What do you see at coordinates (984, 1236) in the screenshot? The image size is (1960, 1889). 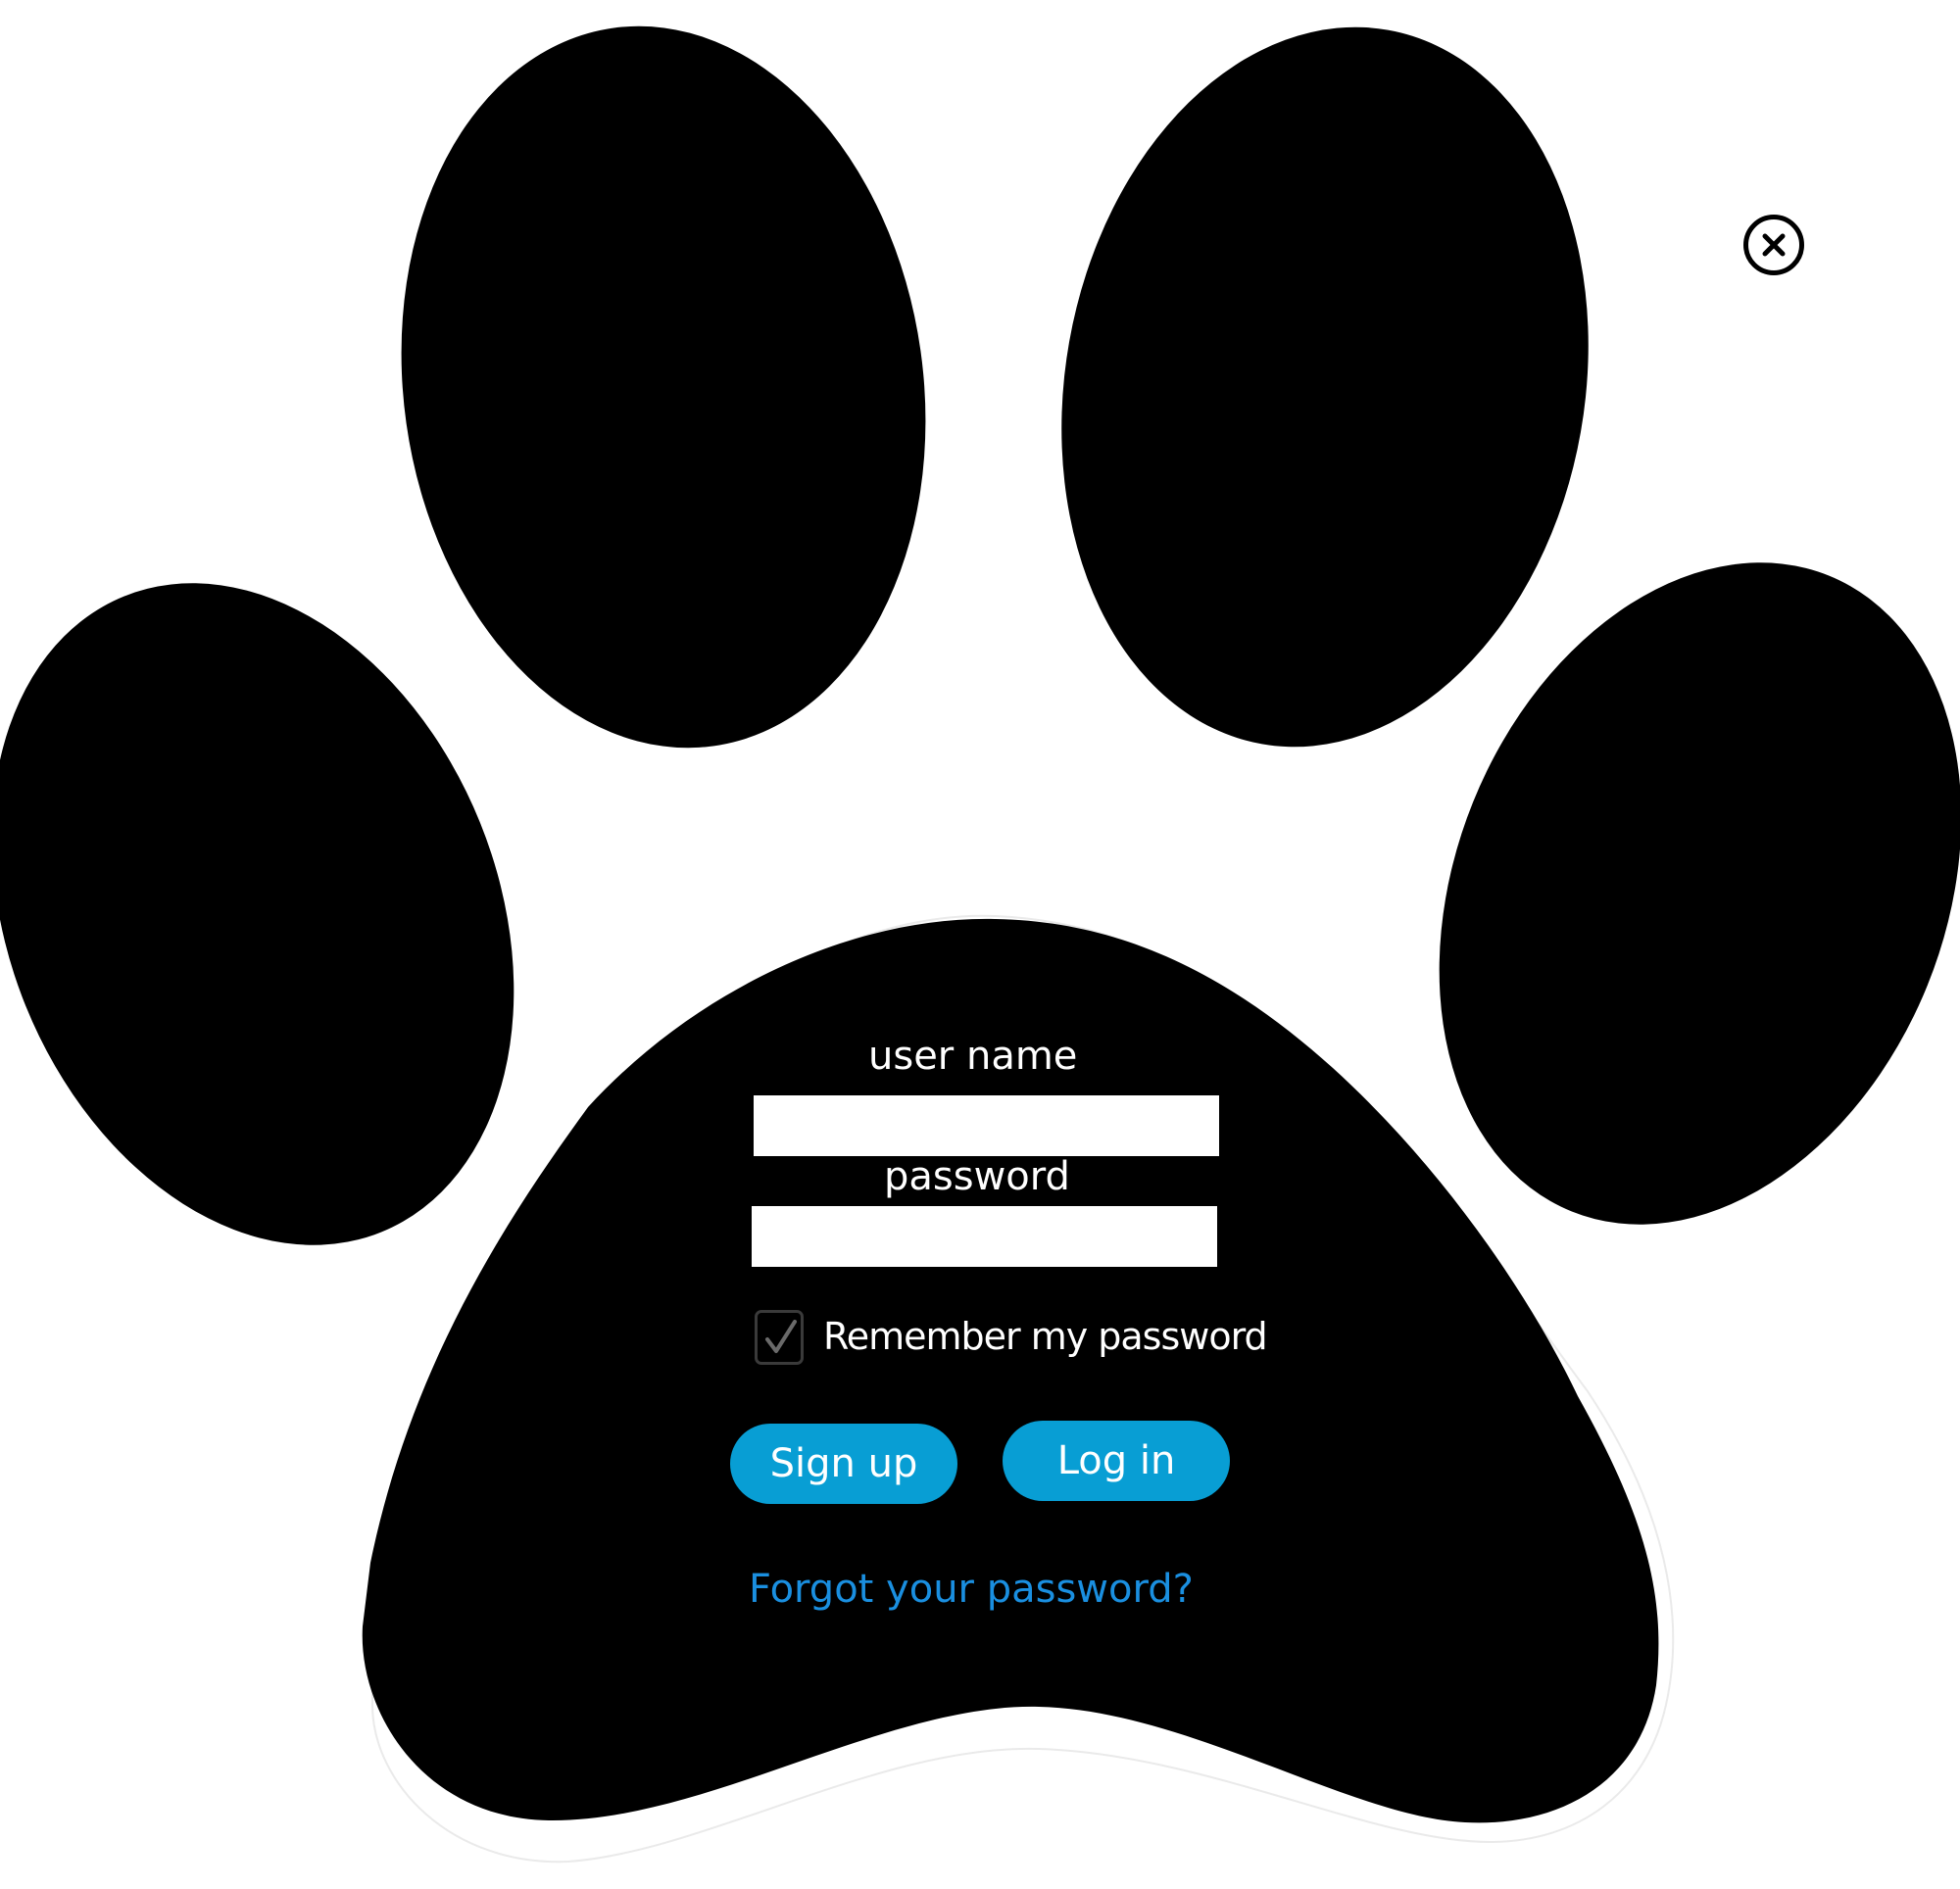 I see `password-input` at bounding box center [984, 1236].